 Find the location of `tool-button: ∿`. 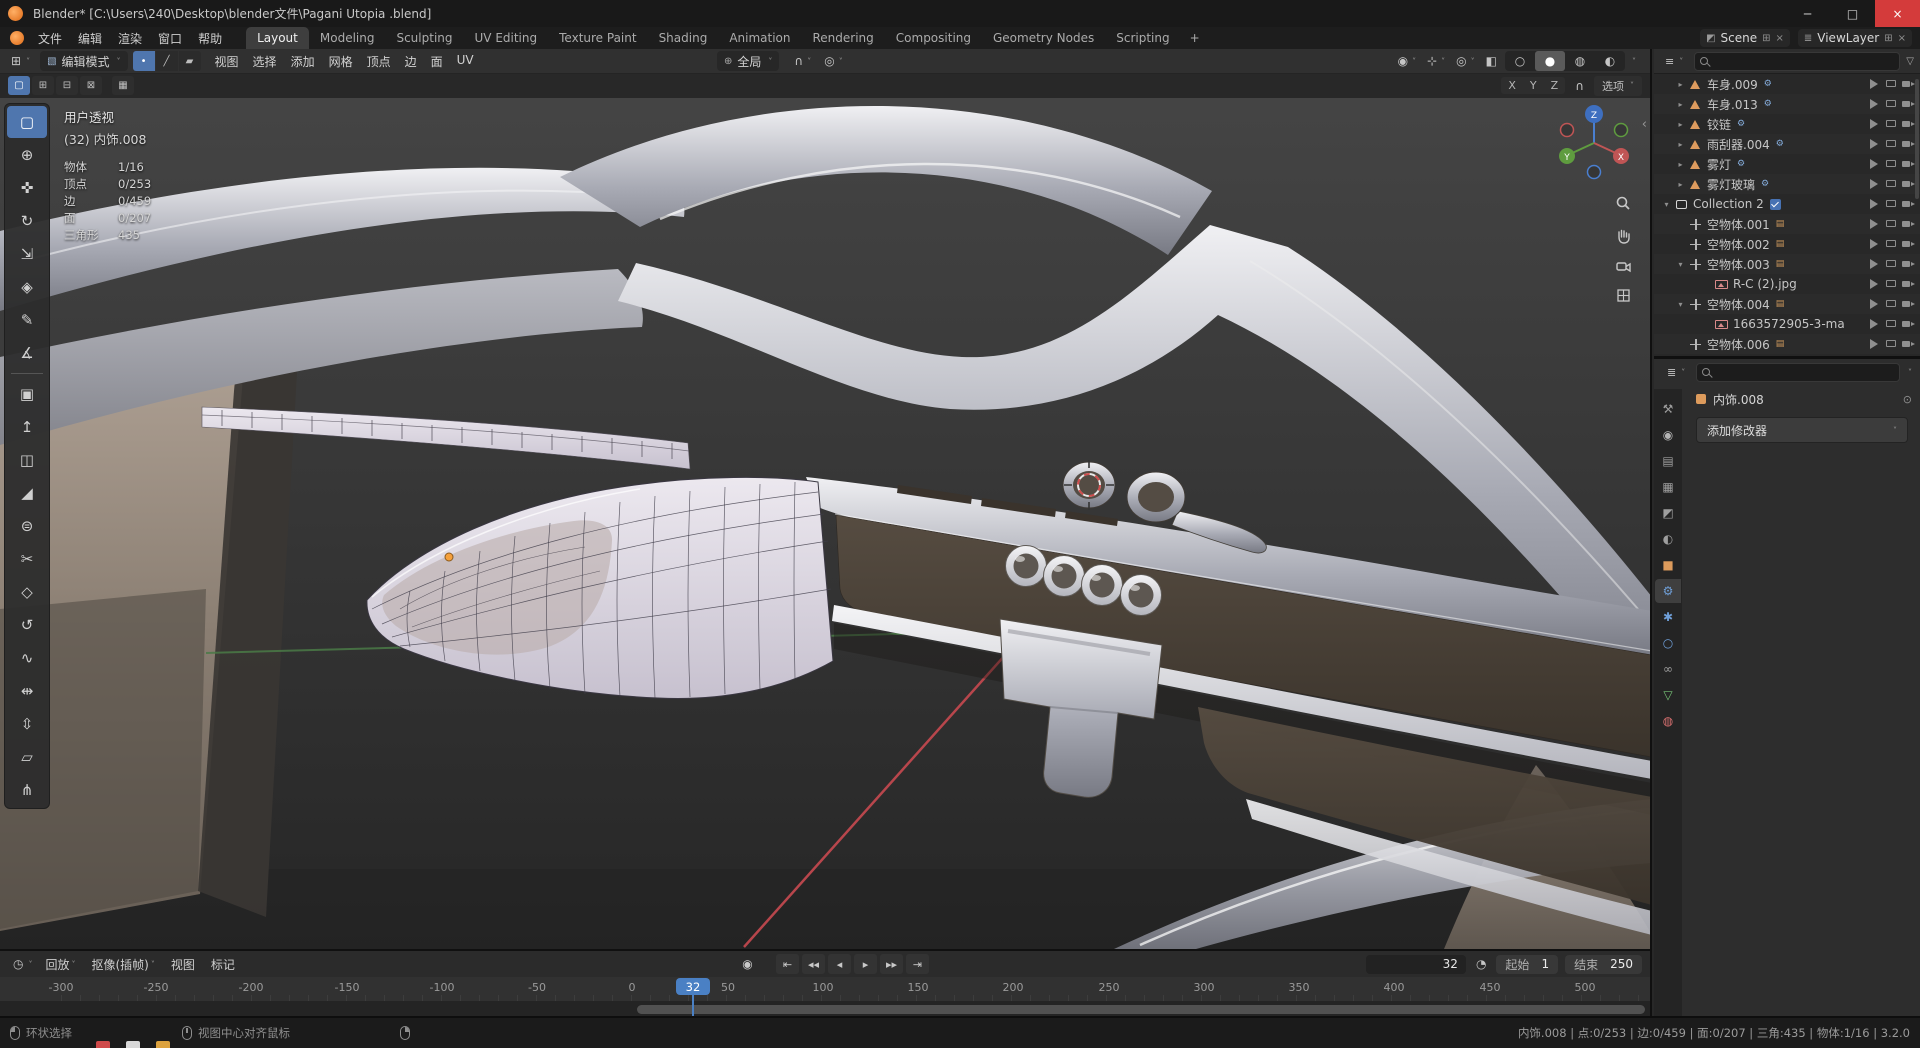

tool-button: ∿ is located at coordinates (27, 658).